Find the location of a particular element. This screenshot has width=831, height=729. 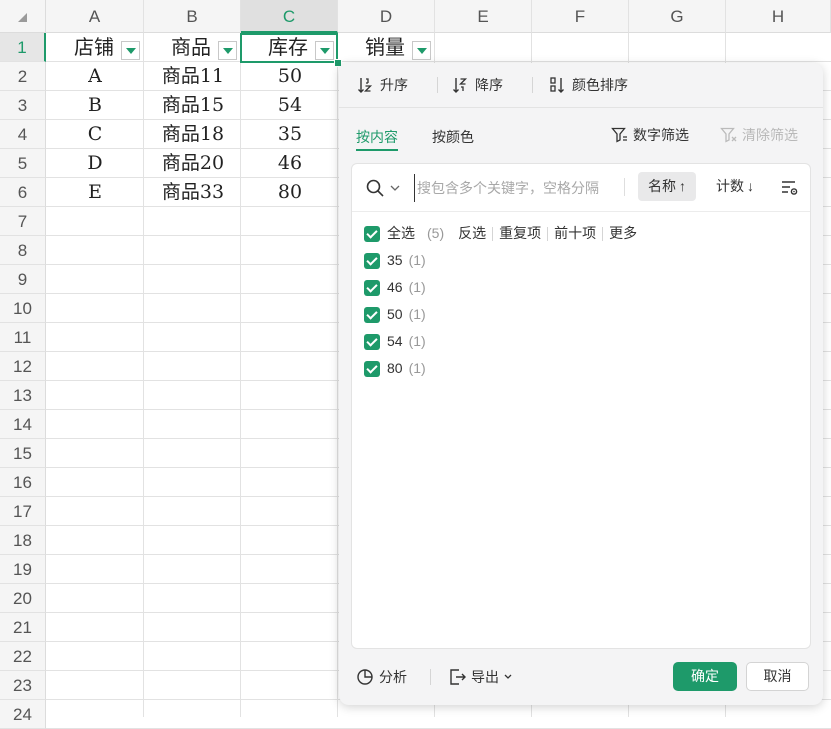

column-header-h: H is located at coordinates (778, 16).